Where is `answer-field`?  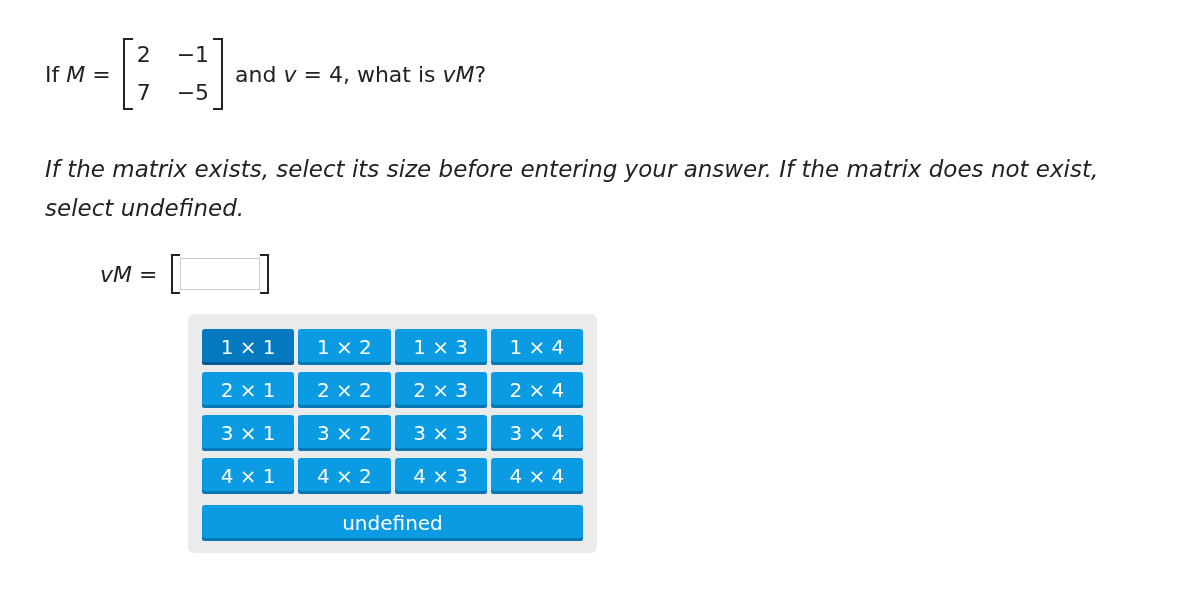
answer-field is located at coordinates (220, 274).